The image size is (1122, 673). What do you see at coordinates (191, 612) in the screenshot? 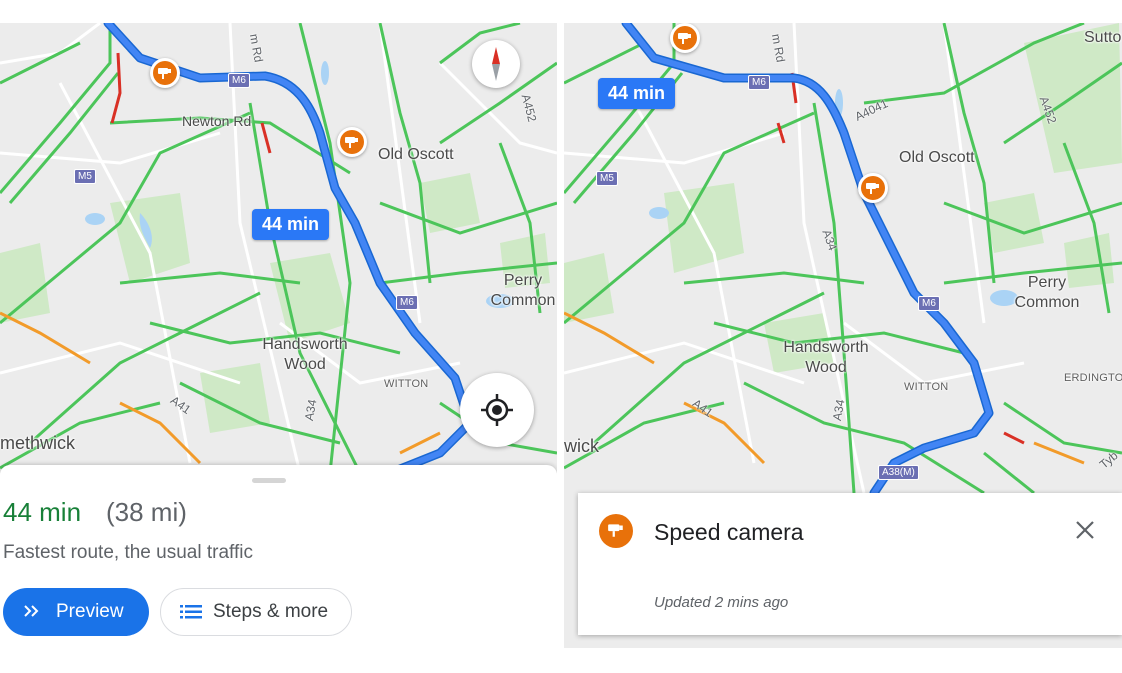
I see `list-icon` at bounding box center [191, 612].